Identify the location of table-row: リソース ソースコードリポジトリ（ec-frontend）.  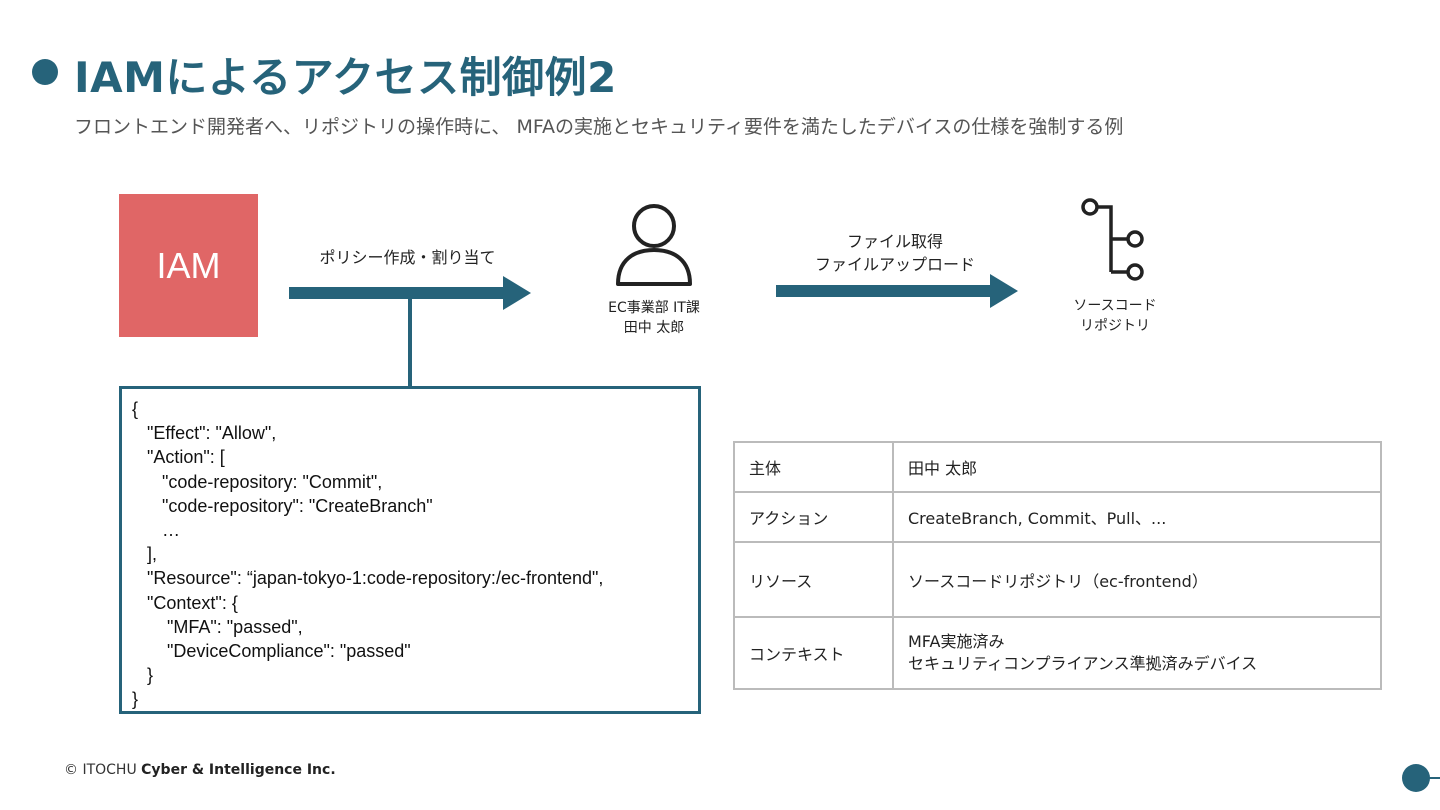
(1057, 579).